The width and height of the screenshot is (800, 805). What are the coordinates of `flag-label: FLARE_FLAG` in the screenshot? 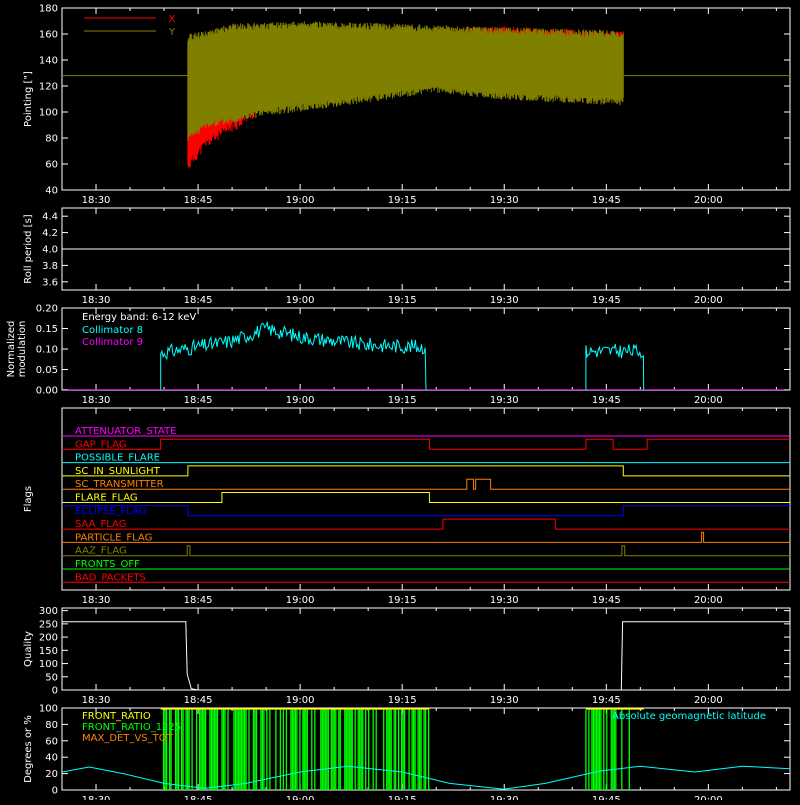 It's located at (106, 498).